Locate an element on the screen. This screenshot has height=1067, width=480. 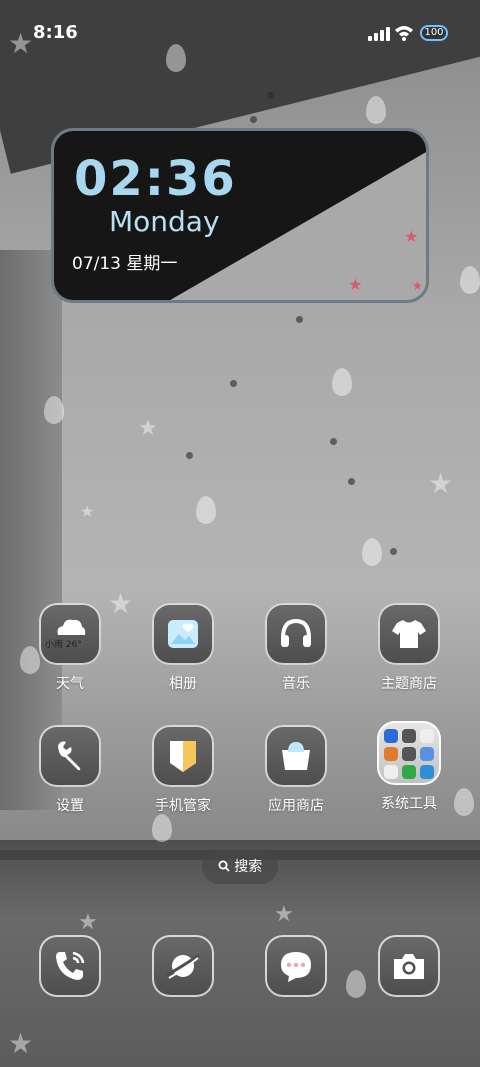
app-store: 应用商店 is located at coordinates (296, 770).